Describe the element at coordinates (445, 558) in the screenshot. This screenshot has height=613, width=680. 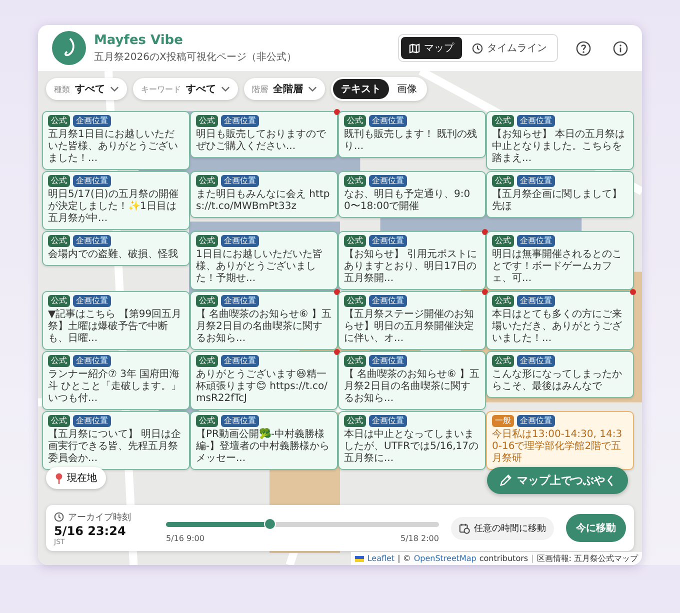
I see `openstreetmap-link: OpenStreetMap` at that location.